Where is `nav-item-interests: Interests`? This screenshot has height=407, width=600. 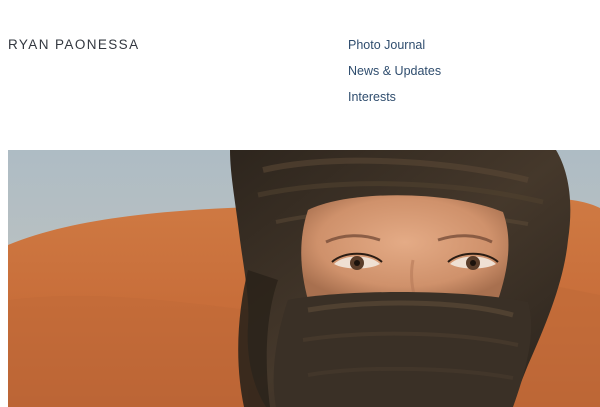 nav-item-interests: Interests is located at coordinates (394, 102).